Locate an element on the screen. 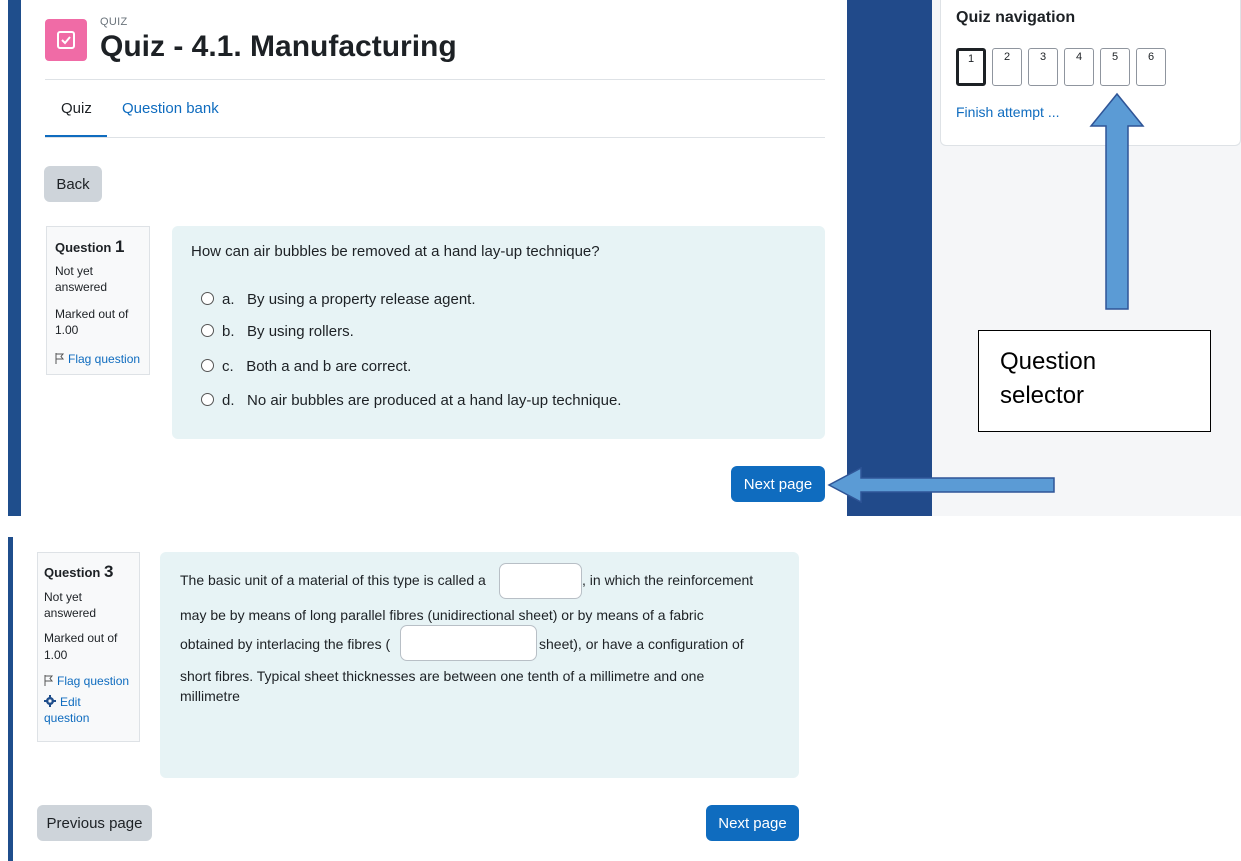  edit-question-link: Edit question is located at coordinates (84, 710).